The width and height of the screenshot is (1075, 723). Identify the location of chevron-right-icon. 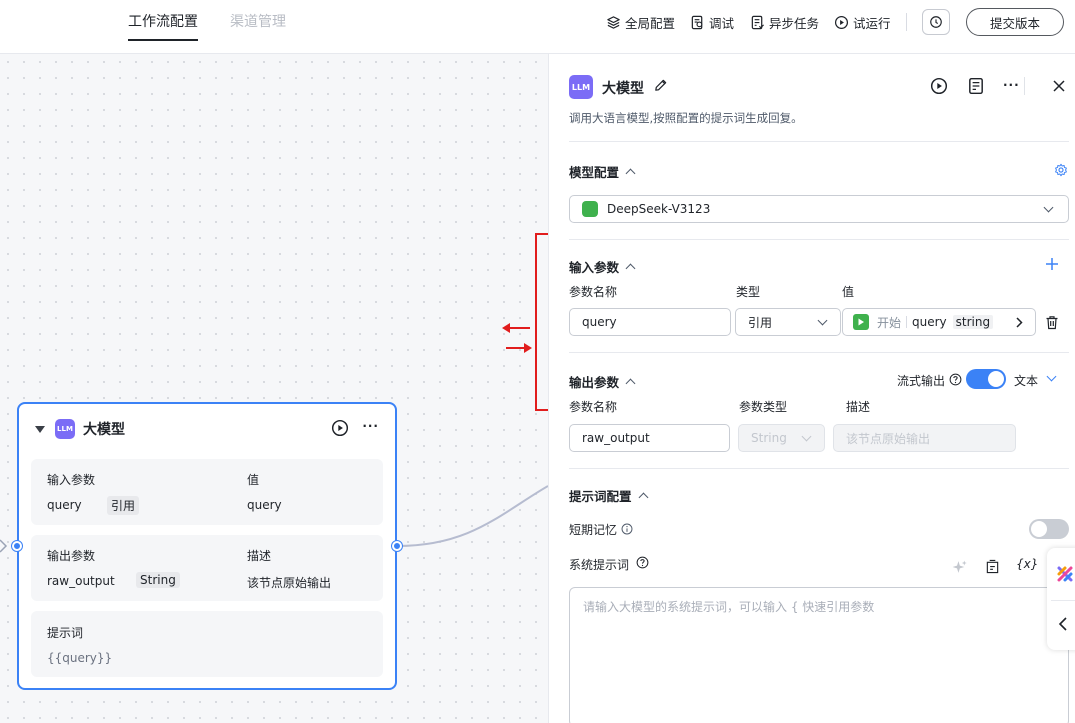
(1019, 322).